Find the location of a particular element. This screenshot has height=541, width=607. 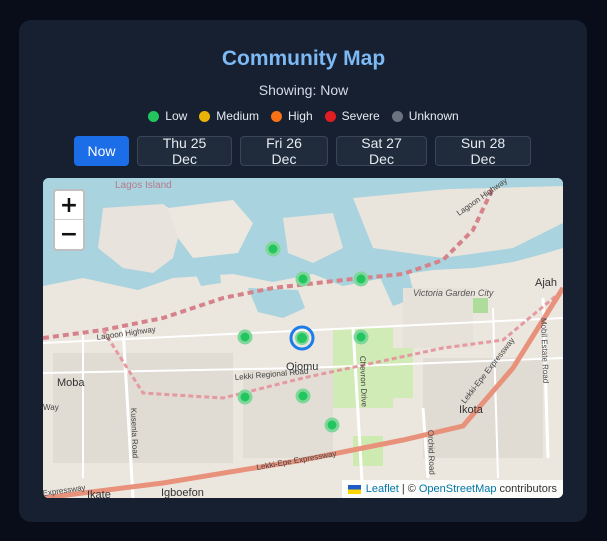

legend-item-severe: Severe is located at coordinates (352, 116).